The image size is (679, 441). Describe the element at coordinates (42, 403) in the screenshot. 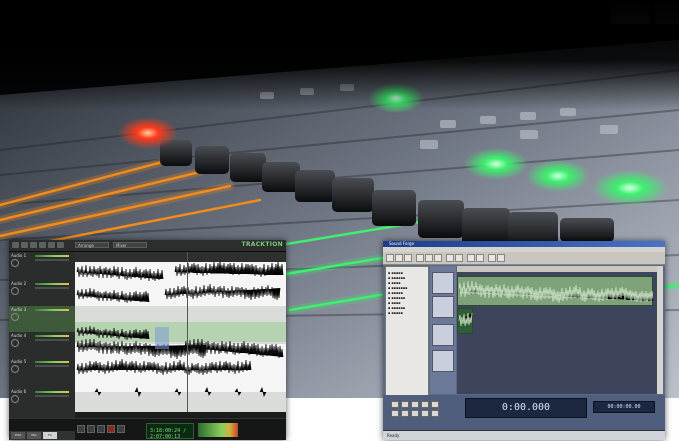

I see `track-header: Audio 6` at that location.